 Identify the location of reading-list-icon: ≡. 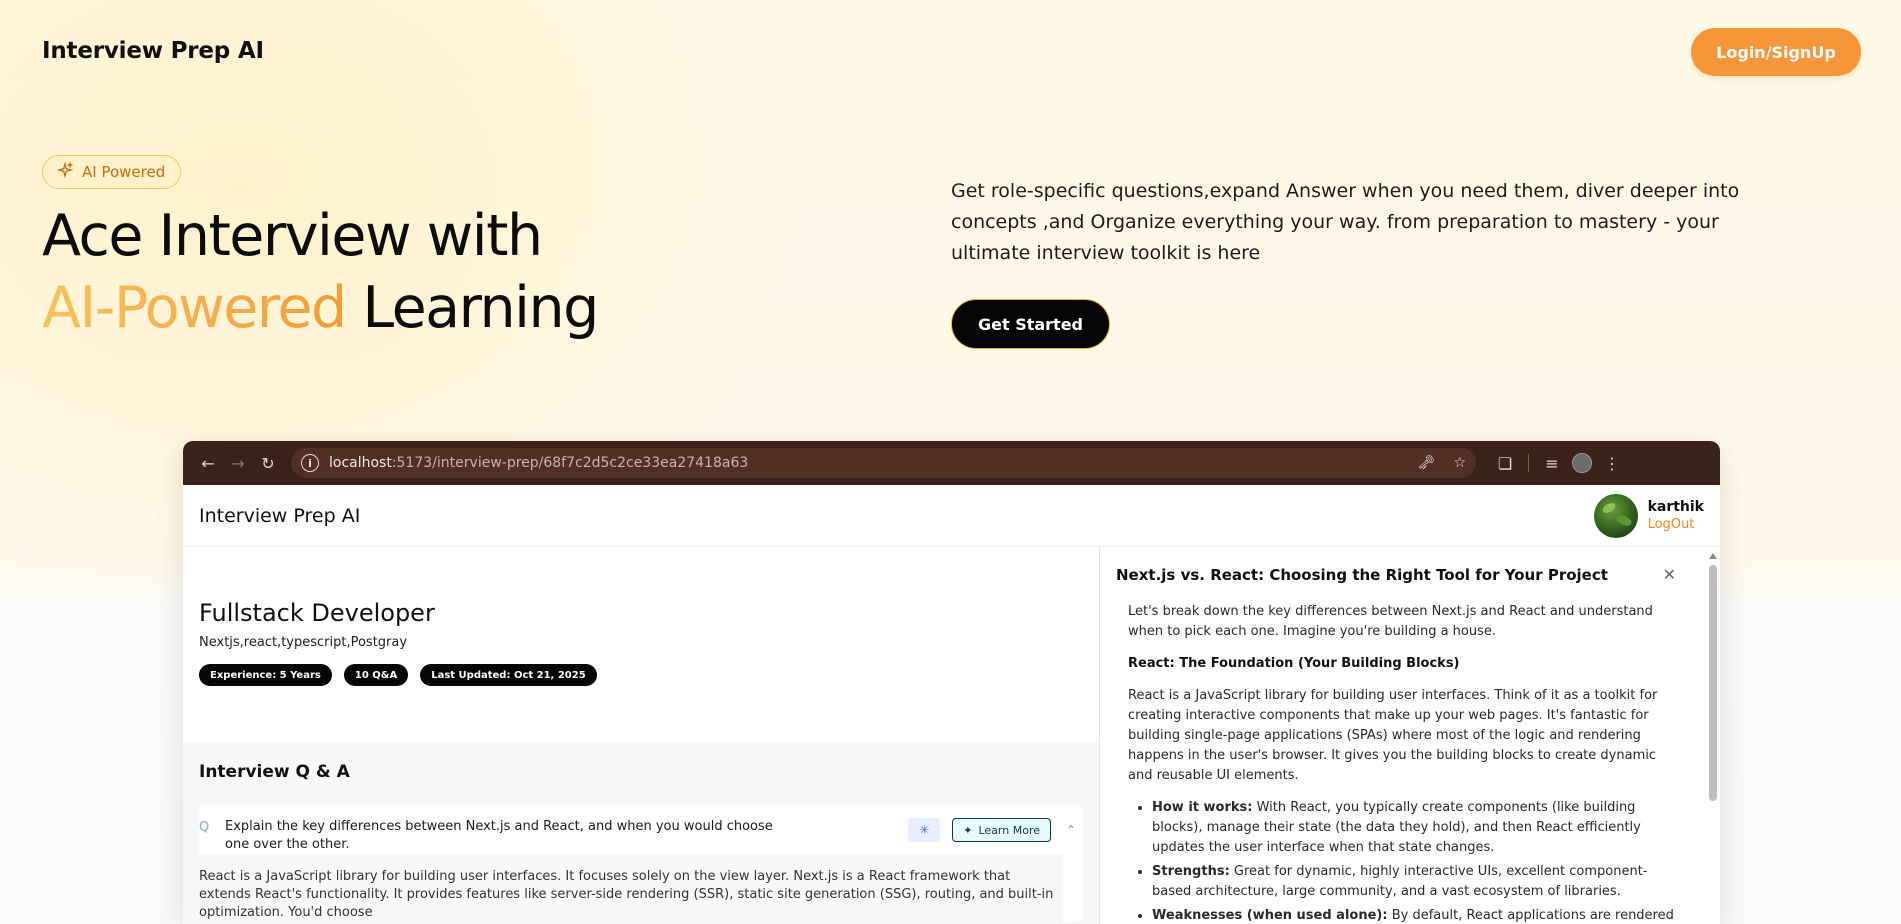
(1552, 463).